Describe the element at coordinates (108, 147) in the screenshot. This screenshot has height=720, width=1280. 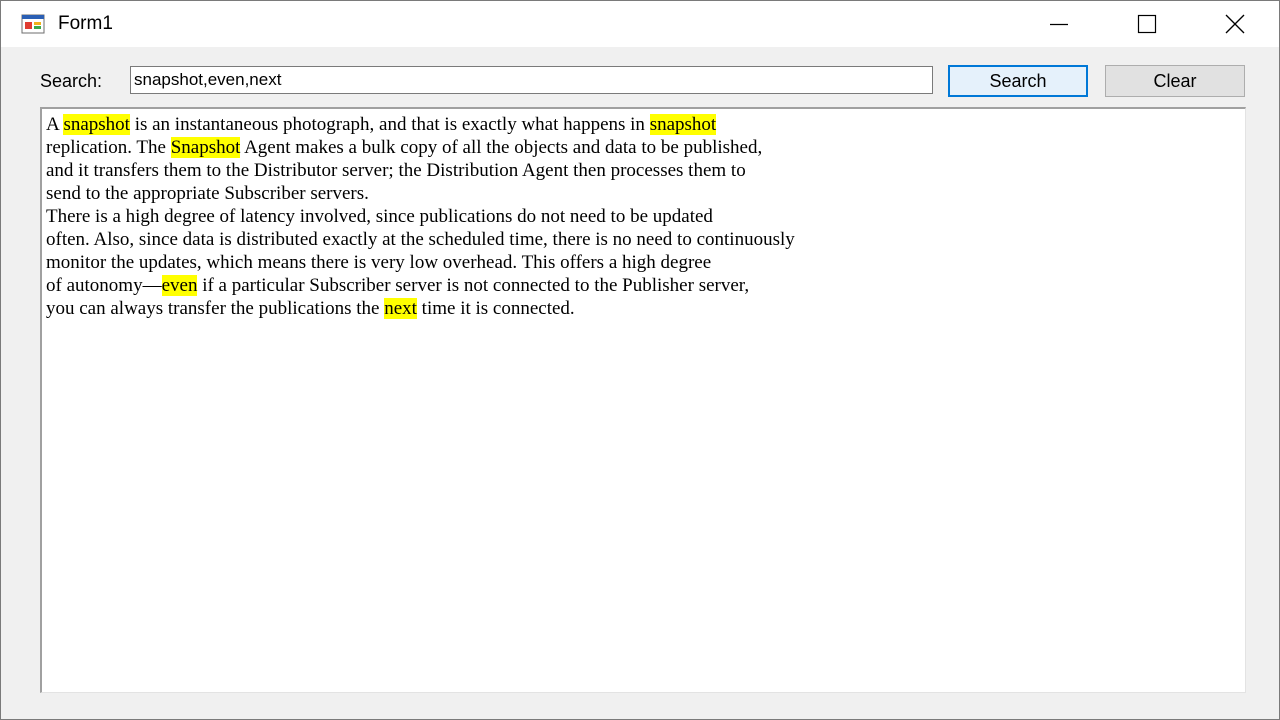
I see `text-segment: replication. The` at that location.